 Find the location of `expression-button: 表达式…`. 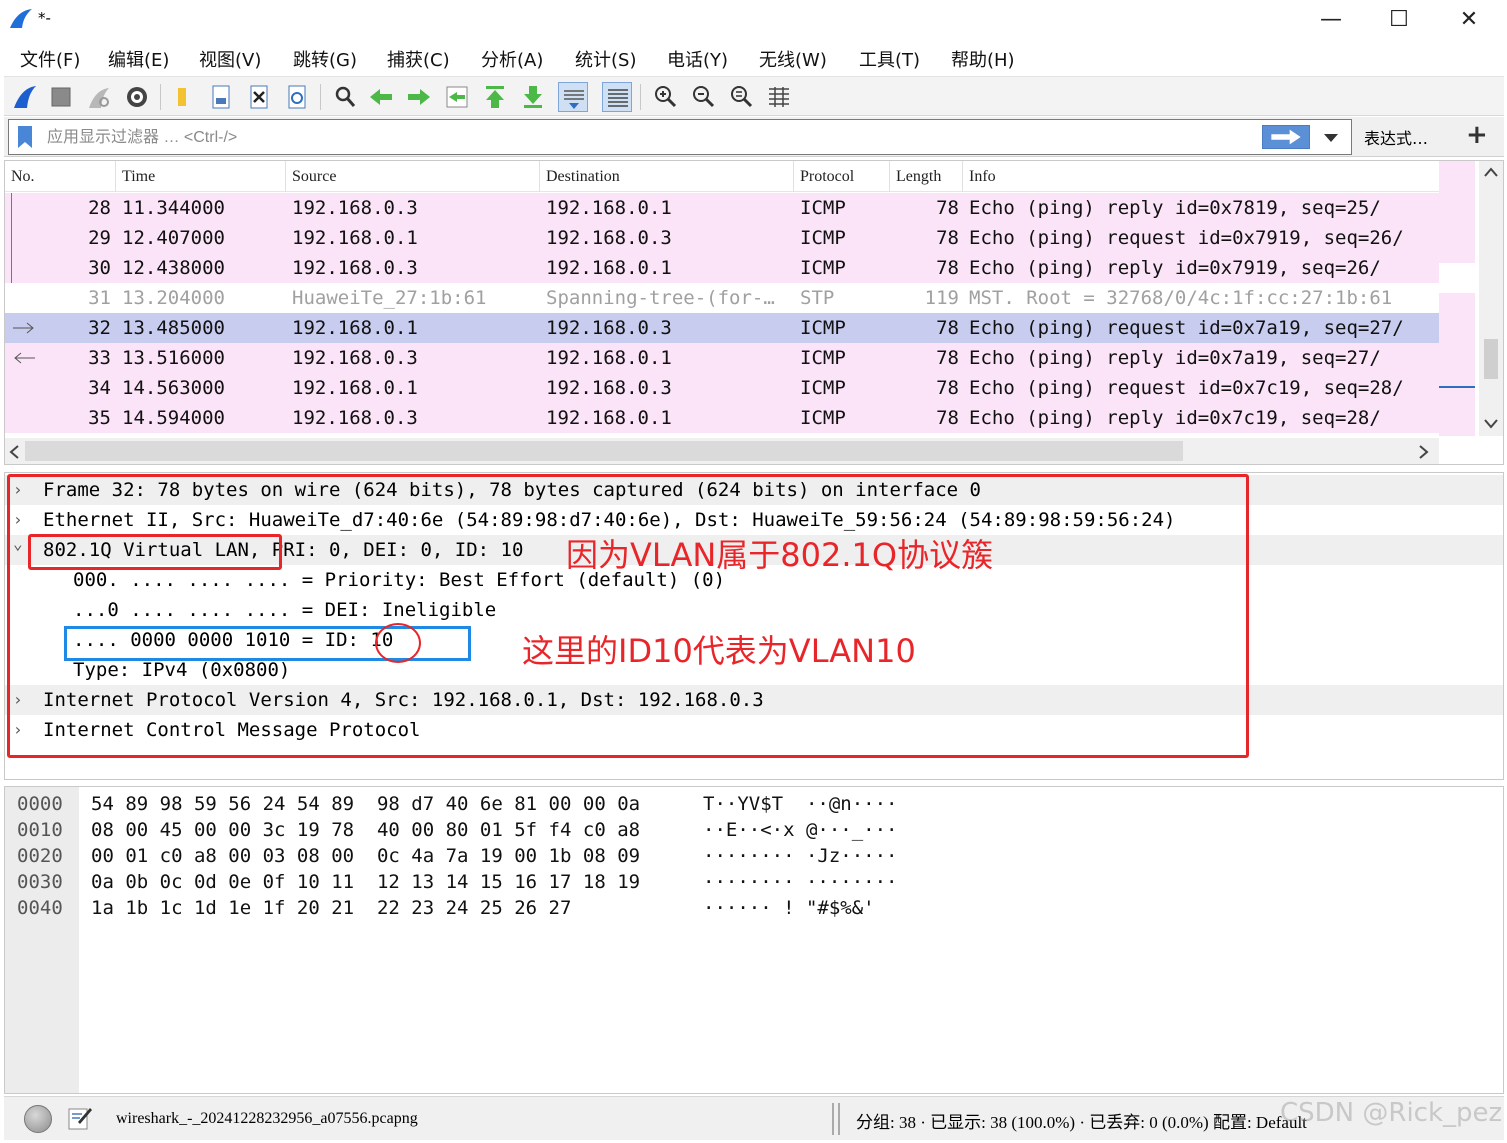

expression-button: 表达式… is located at coordinates (1396, 137).